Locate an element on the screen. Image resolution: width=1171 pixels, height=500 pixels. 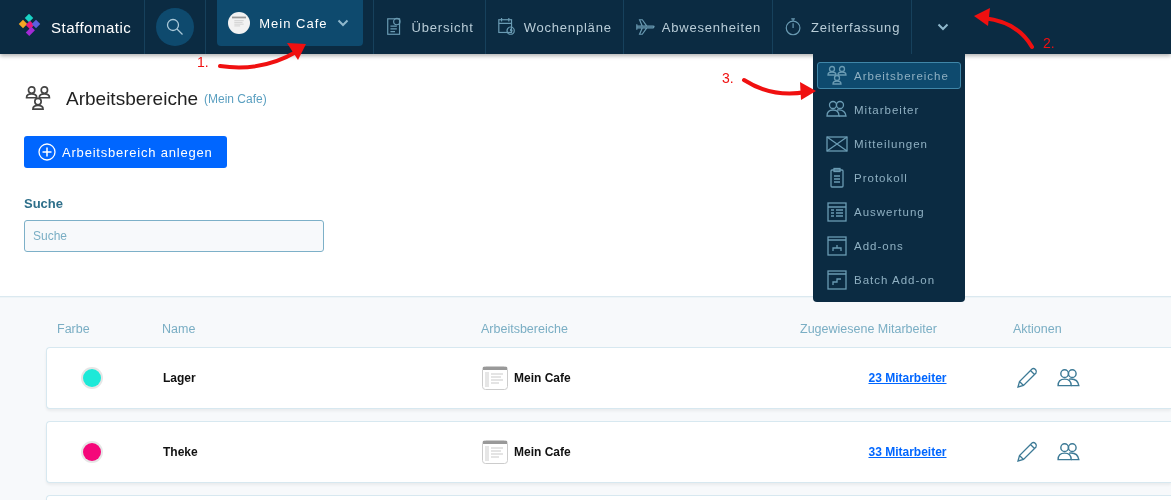
annotation-arrow is located at coordinates (1004, 28).